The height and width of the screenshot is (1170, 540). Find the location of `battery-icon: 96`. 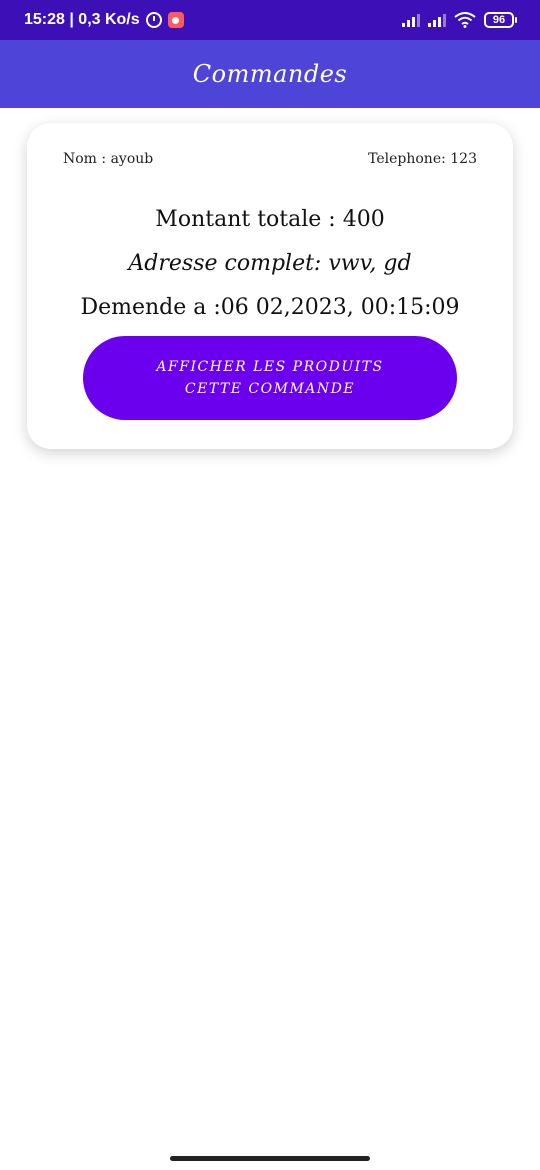

battery-icon: 96 is located at coordinates (500, 20).